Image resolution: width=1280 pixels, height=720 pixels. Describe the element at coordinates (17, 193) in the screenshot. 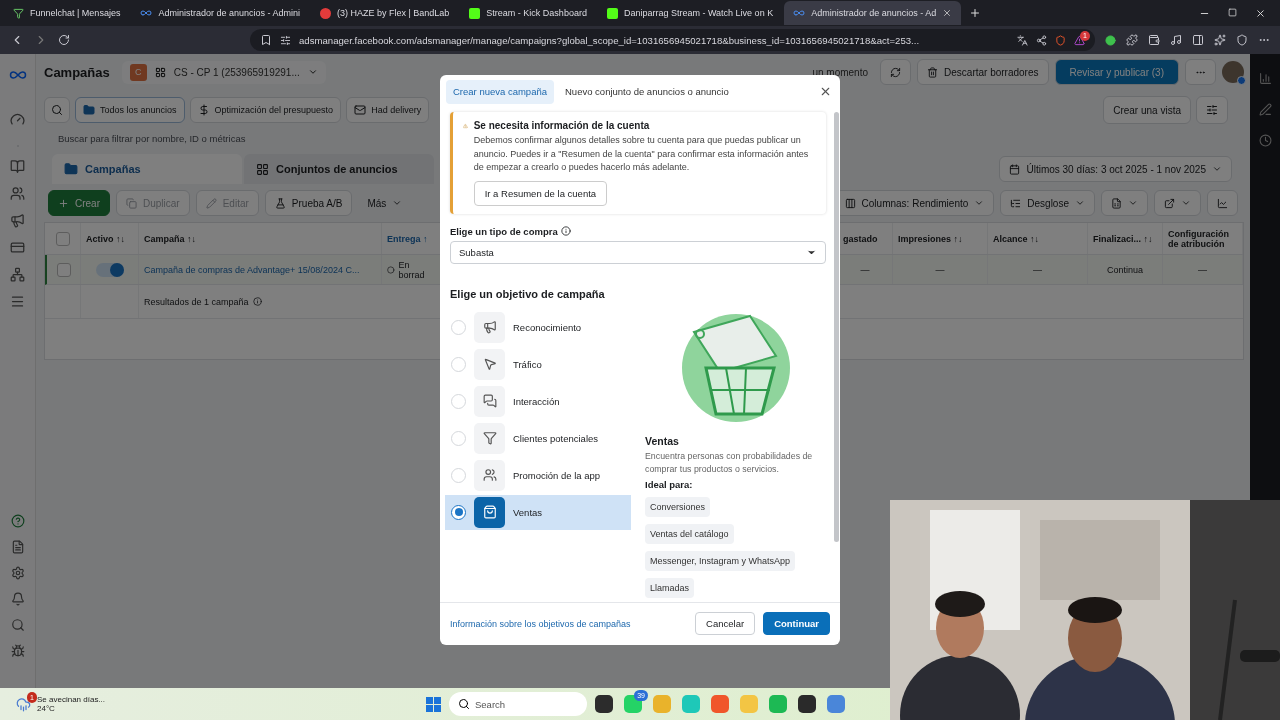

I see `people-icon` at that location.